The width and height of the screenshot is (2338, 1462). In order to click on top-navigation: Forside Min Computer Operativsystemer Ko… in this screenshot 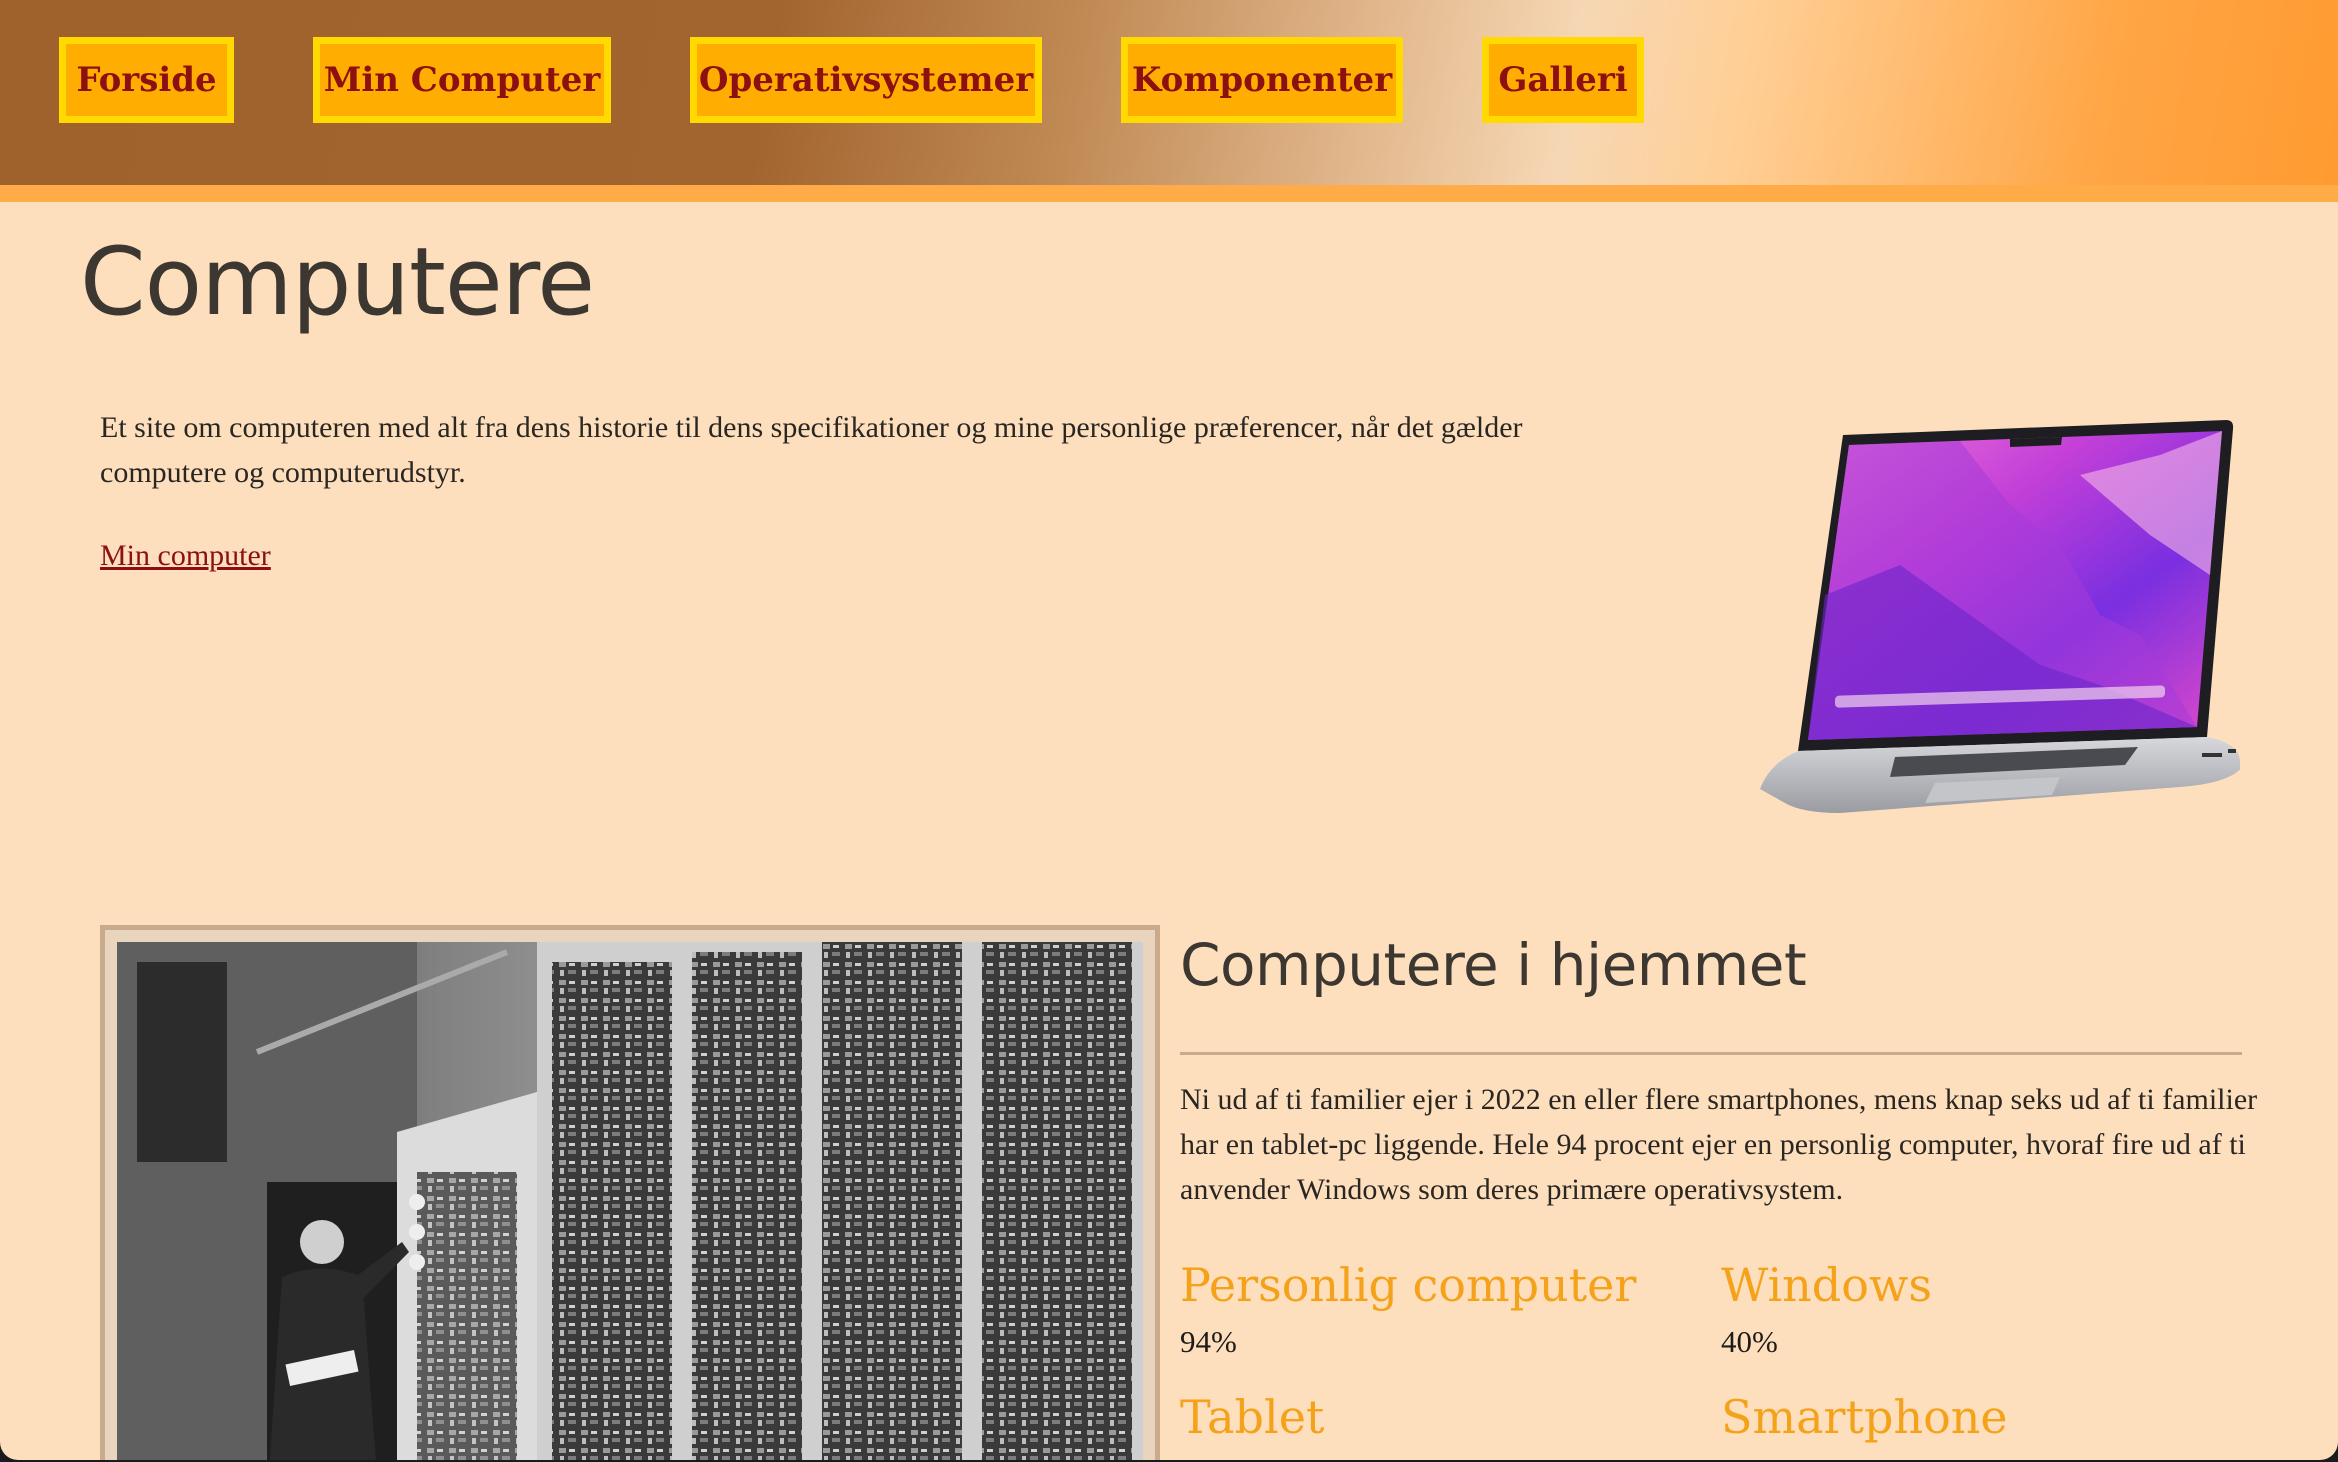, I will do `click(1169, 92)`.